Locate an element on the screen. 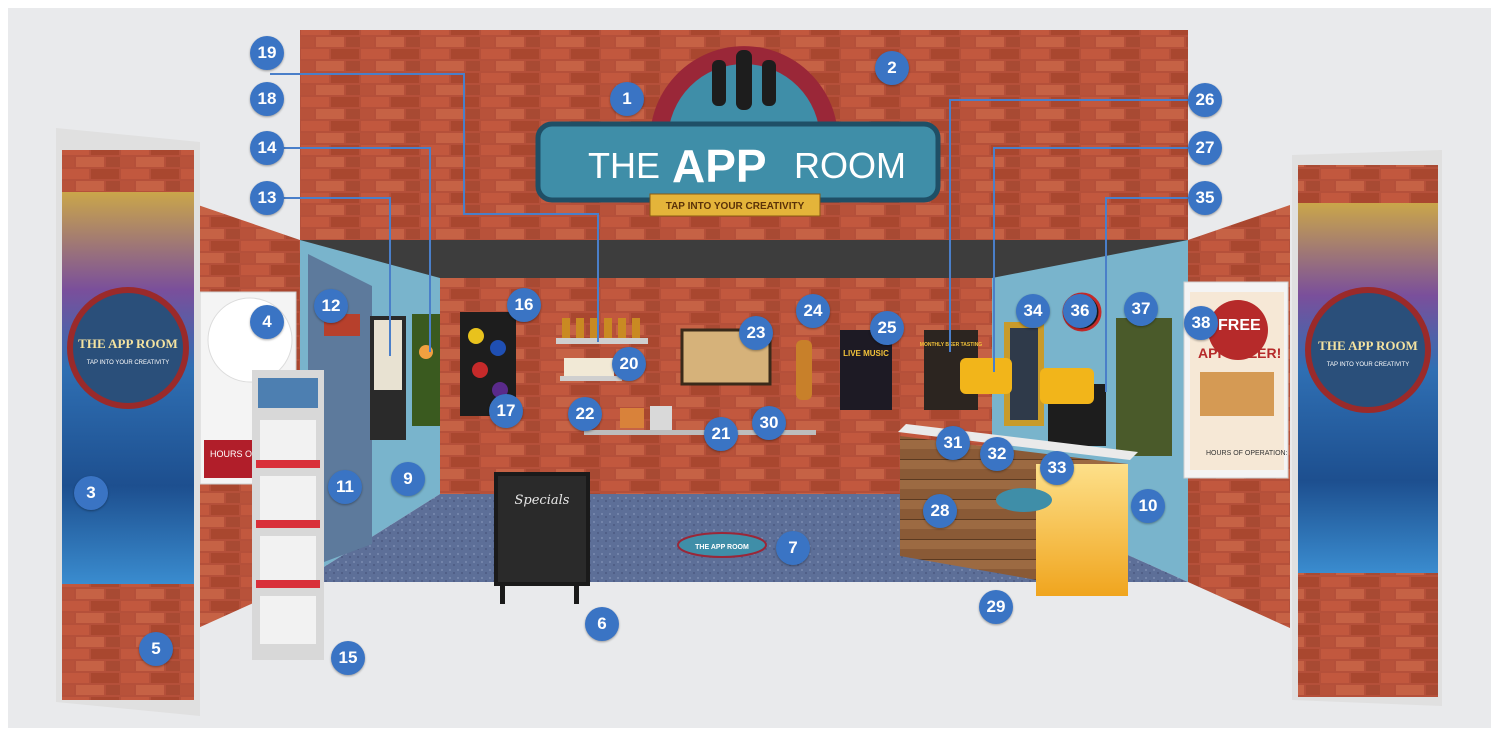 This screenshot has height=736, width=1499. marker-20: 20 is located at coordinates (629, 364).